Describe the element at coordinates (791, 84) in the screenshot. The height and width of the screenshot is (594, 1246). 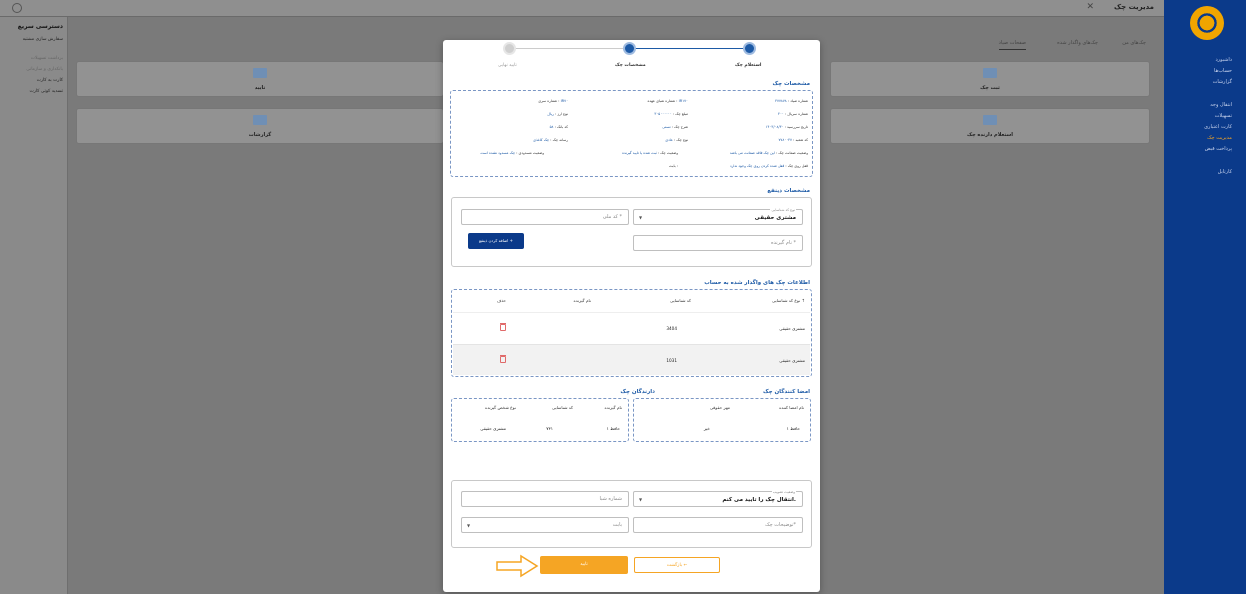
I see `section-title: مشخصات چک` at that location.